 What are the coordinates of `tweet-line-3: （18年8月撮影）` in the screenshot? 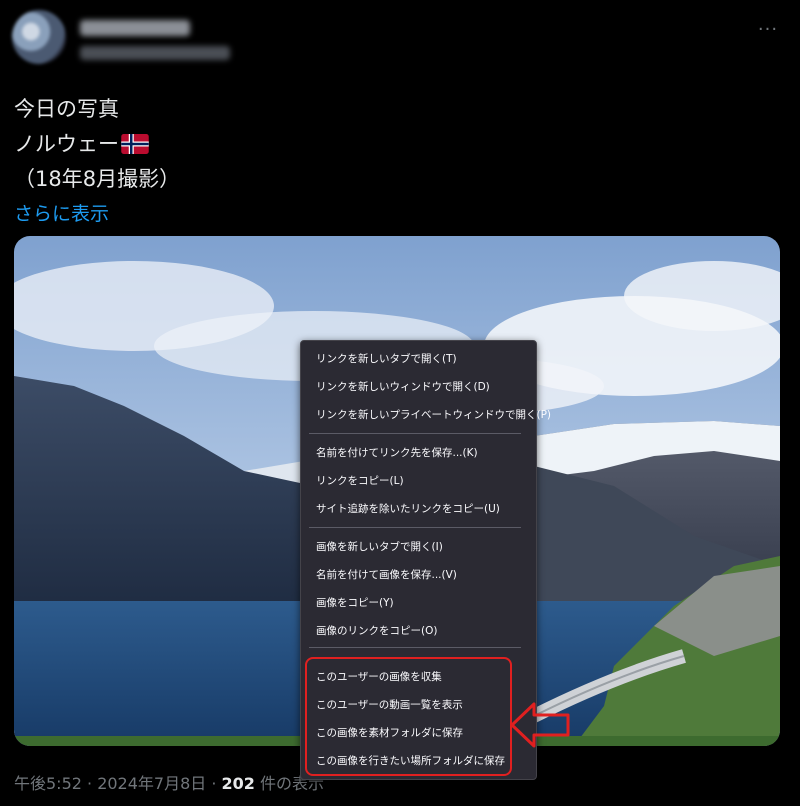 It's located at (97, 179).